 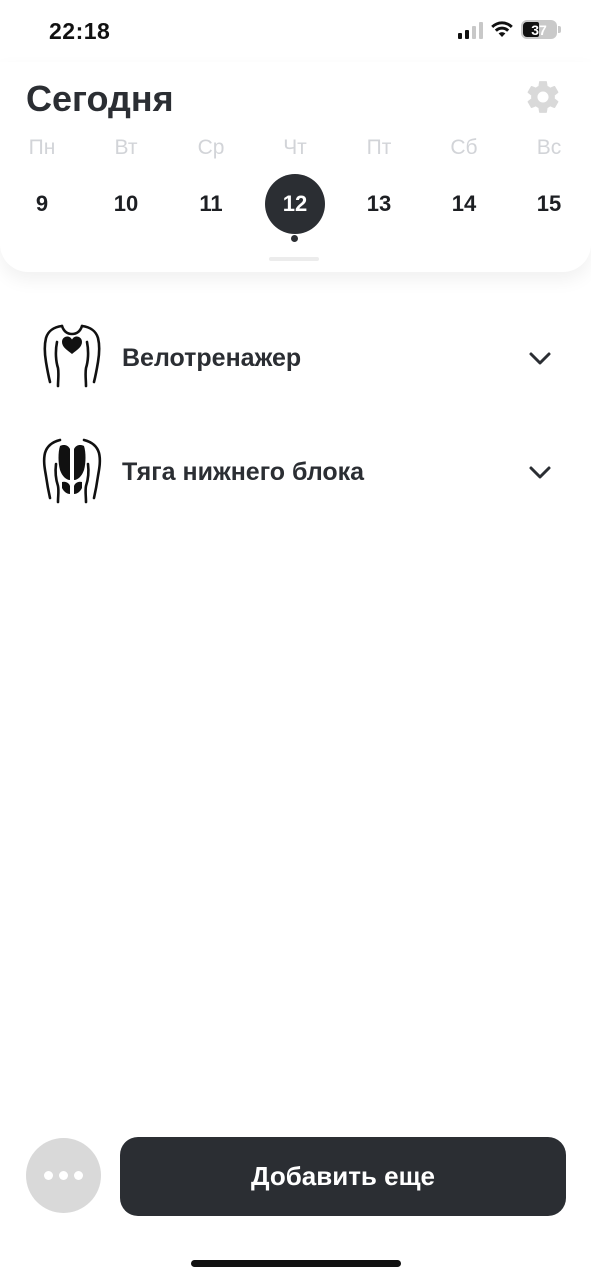 What do you see at coordinates (42, 147) in the screenshot?
I see `weekday-label: Пн` at bounding box center [42, 147].